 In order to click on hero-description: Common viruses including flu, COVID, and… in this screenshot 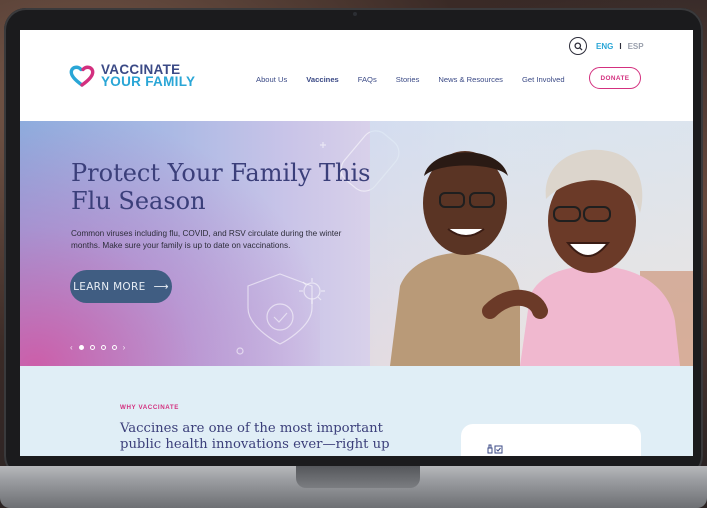, I will do `click(206, 239)`.